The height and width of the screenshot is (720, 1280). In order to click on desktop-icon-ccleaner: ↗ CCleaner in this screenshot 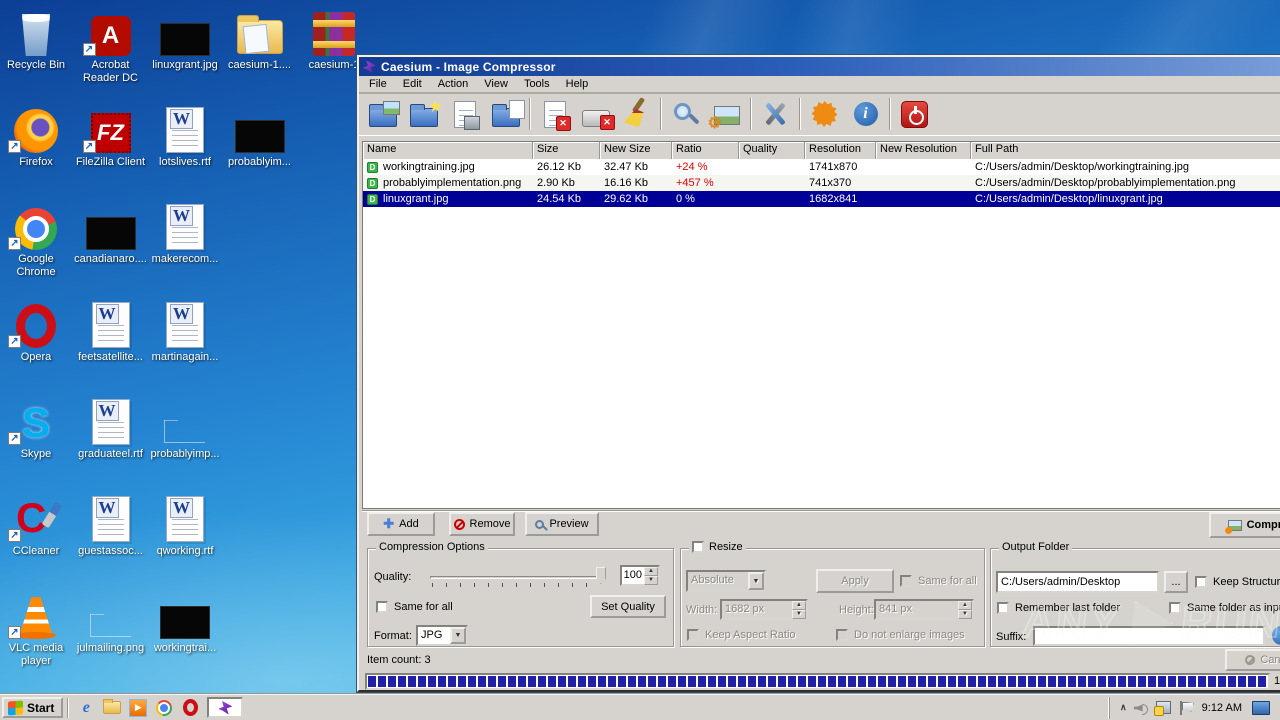, I will do `click(37, 526)`.